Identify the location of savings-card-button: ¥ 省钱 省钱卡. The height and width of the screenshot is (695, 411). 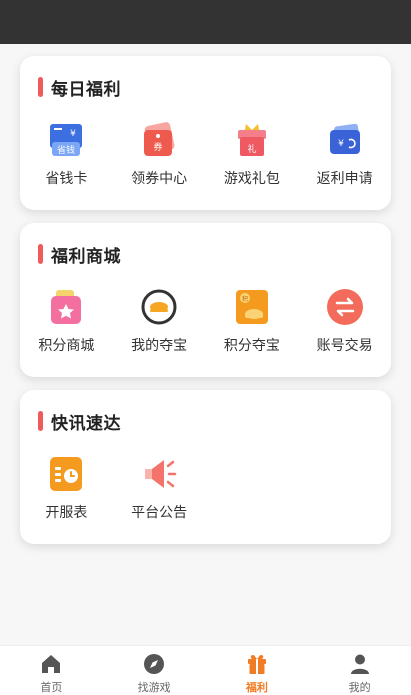
(66, 155).